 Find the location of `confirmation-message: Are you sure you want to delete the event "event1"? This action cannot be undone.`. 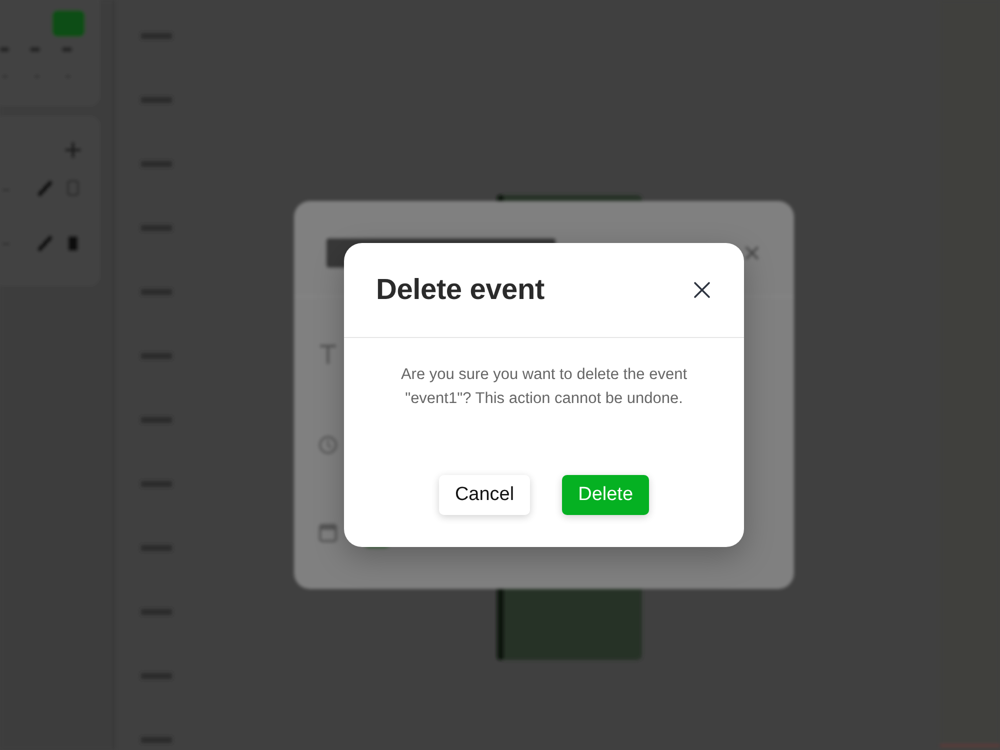

confirmation-message: Are you sure you want to delete the event "event1"? This action cannot be undone. is located at coordinates (544, 387).